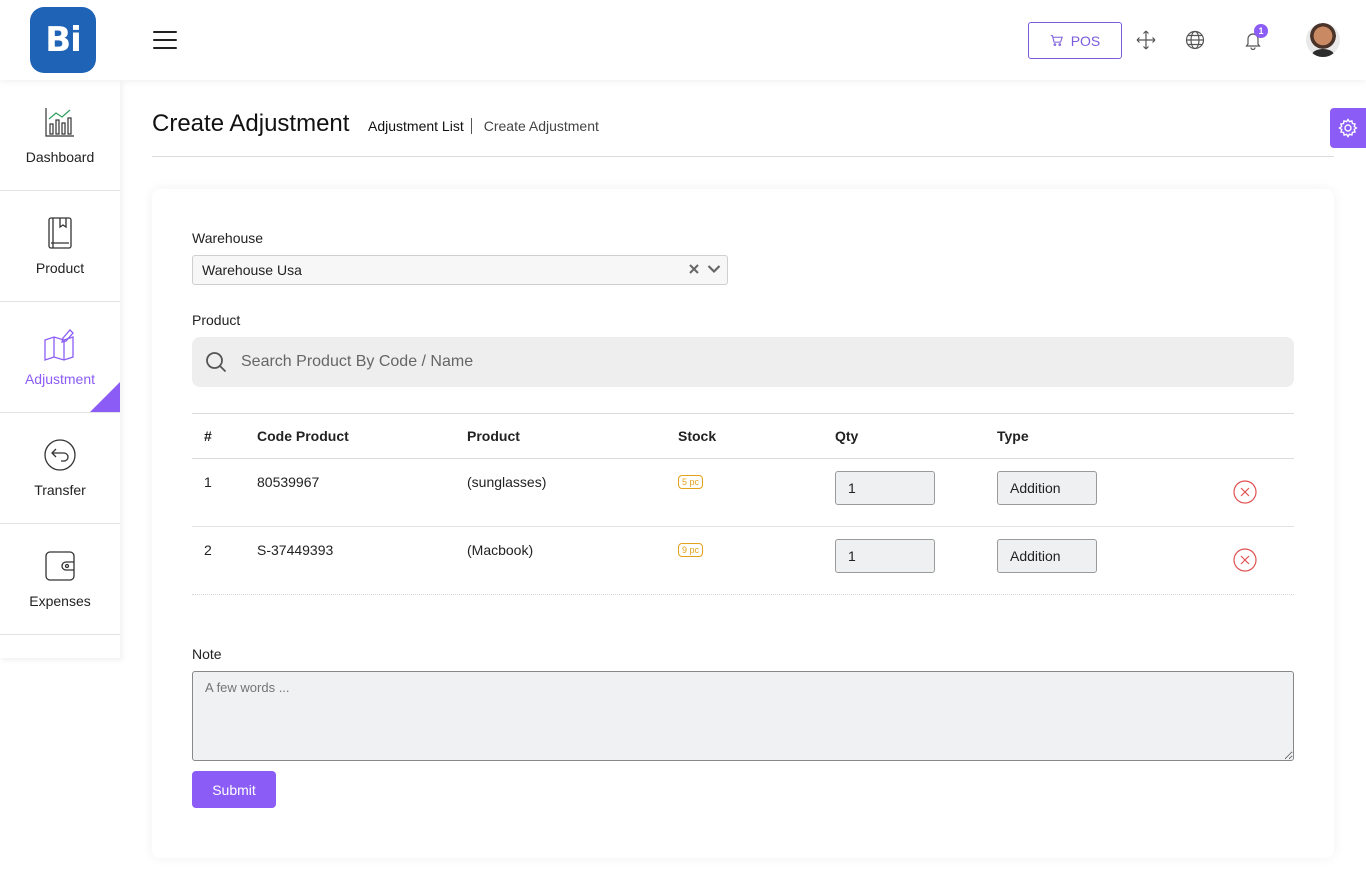  Describe the element at coordinates (105, 397) in the screenshot. I see `active-indicator` at that location.